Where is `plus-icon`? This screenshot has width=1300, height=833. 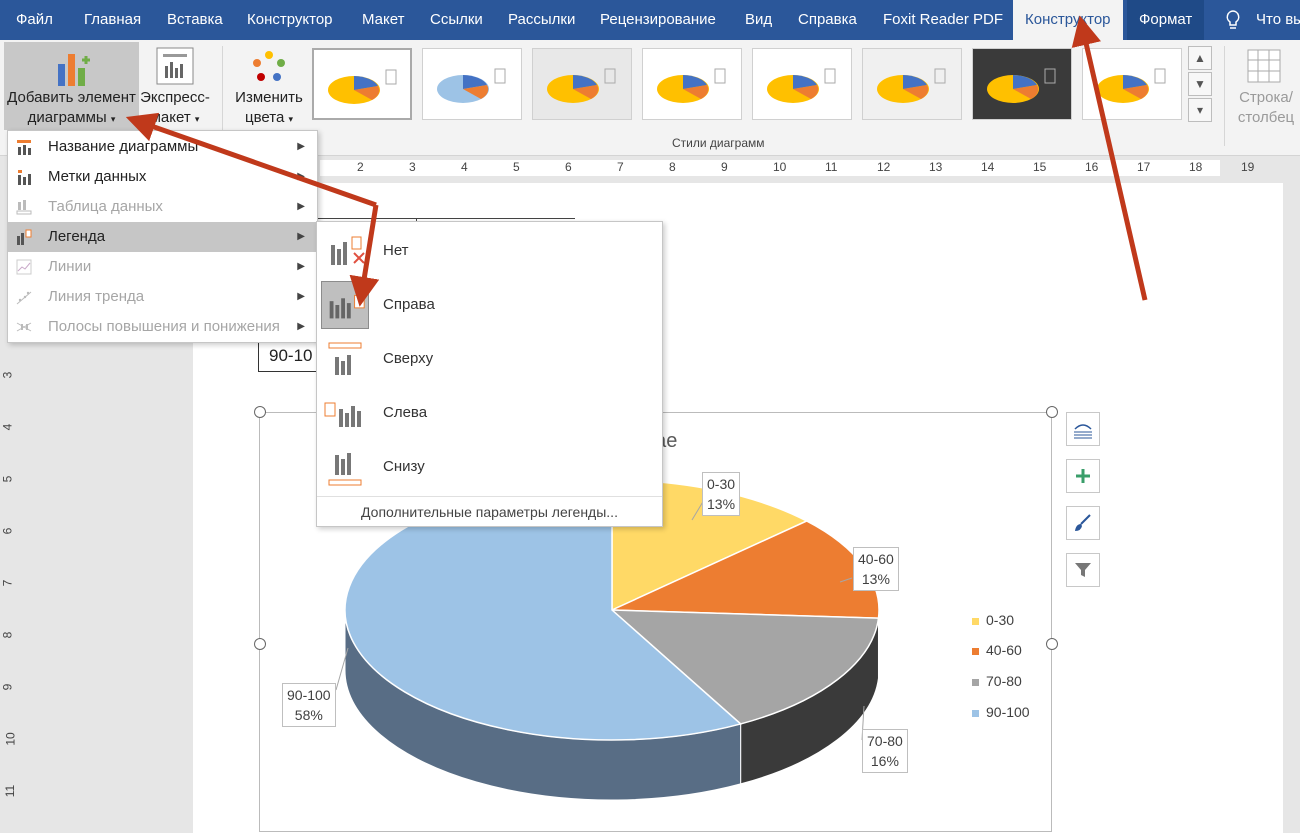
plus-icon is located at coordinates (1083, 475).